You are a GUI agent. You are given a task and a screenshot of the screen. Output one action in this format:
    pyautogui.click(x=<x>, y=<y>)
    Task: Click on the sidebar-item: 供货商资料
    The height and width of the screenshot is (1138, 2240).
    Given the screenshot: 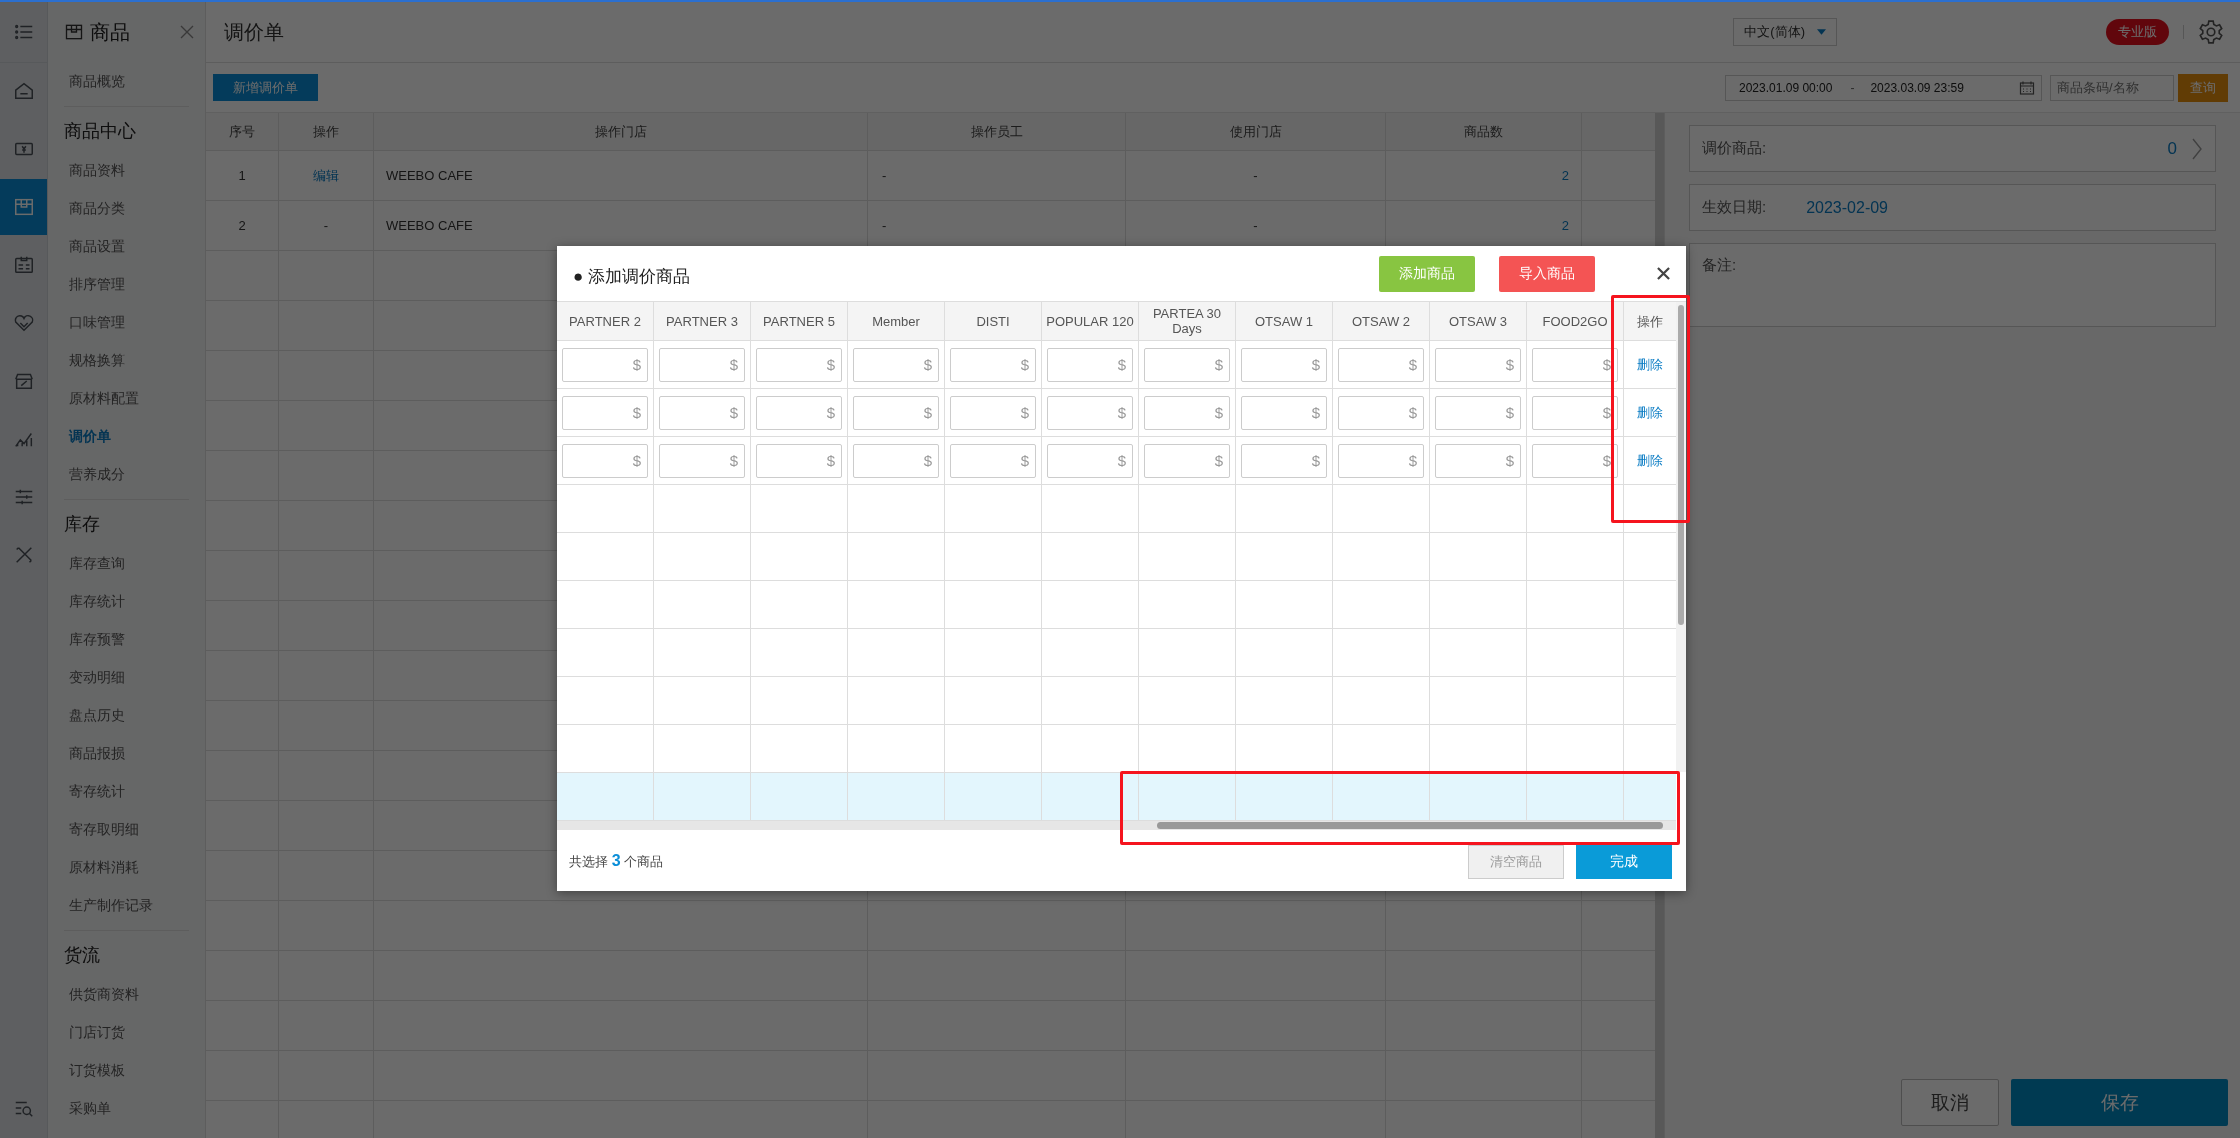 What is the action you would take?
    pyautogui.click(x=126, y=994)
    